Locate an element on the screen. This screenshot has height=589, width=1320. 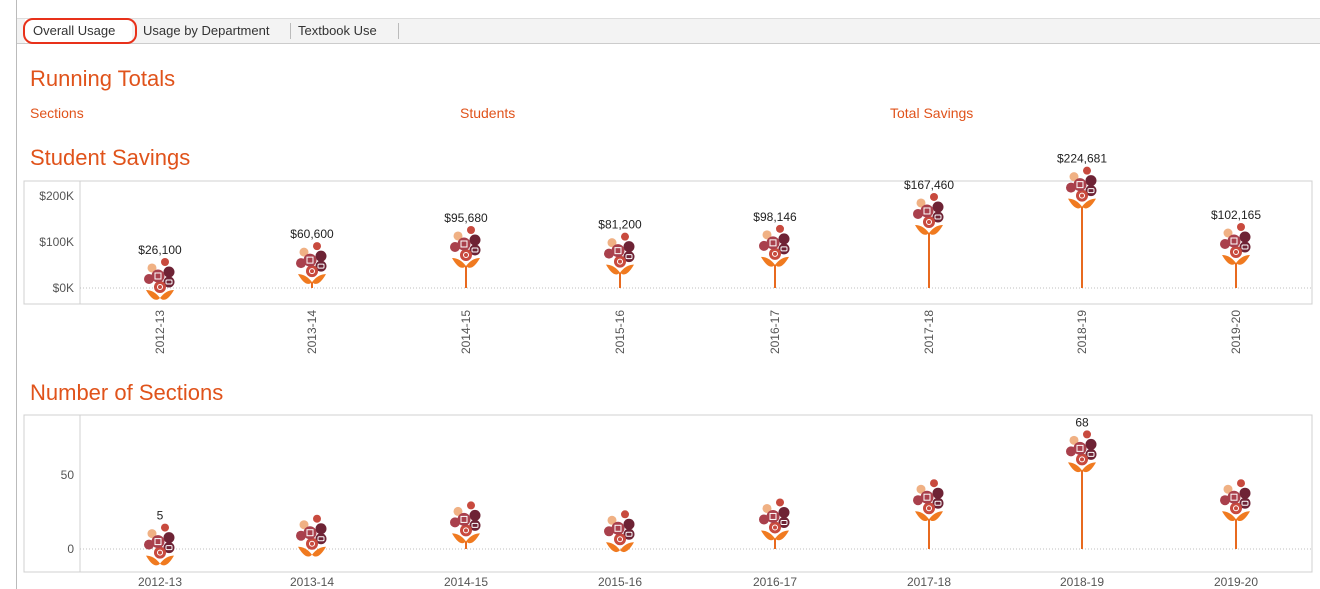
data-label: $95,680 is located at coordinates (466, 218).